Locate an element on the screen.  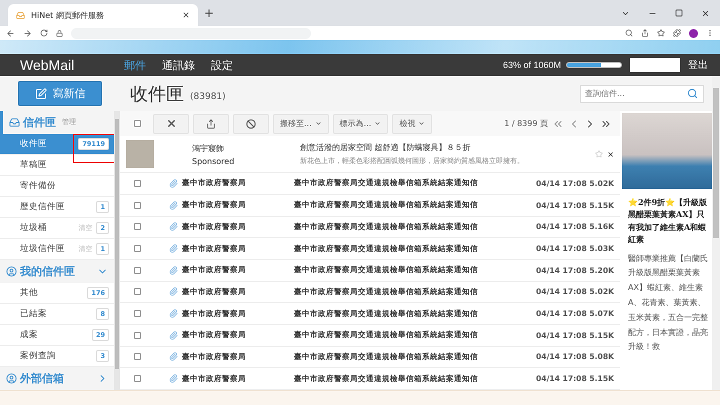
ad-headline: ⭐2件9折⭐【升級版黑醋栗葉黃素AX】只有我加了維生素A和蝦紅素 is located at coordinates (667, 217).